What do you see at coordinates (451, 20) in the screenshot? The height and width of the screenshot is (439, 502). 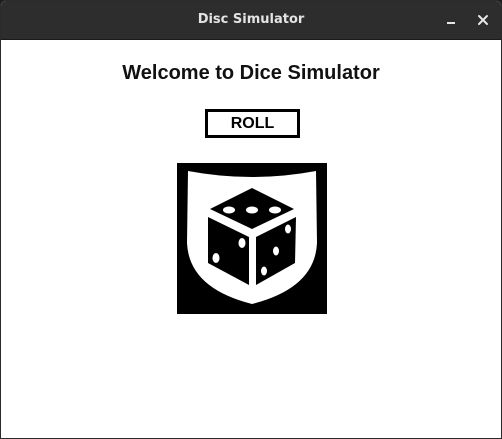 I see `minimize-button` at bounding box center [451, 20].